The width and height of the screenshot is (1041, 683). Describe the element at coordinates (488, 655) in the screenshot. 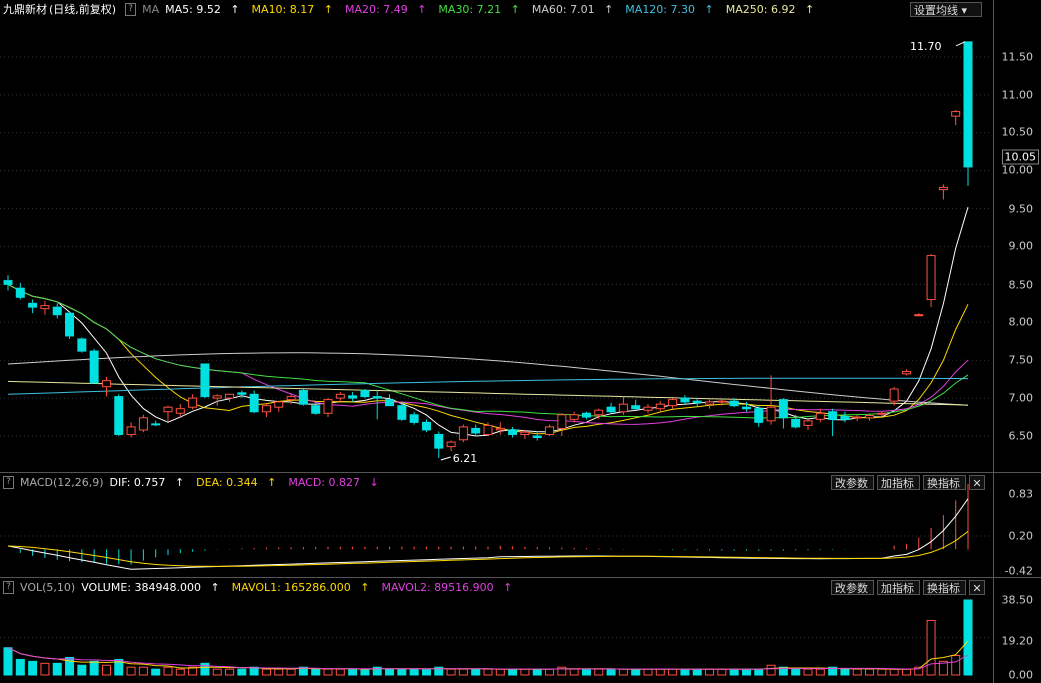

I see `mavol1-line` at that location.